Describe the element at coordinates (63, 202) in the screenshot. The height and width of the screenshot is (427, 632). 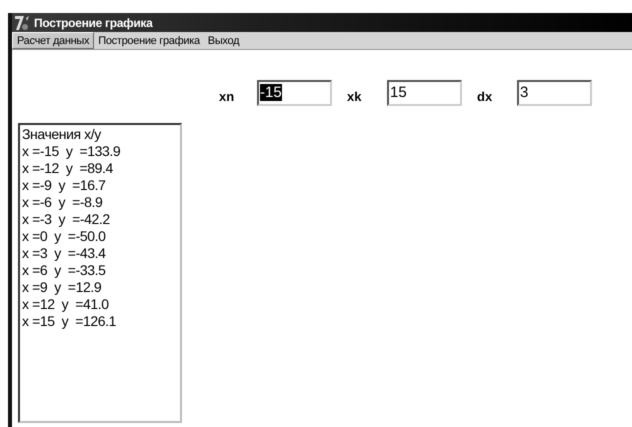
I see `memo-line: x =-6 y =-8.9` at that location.